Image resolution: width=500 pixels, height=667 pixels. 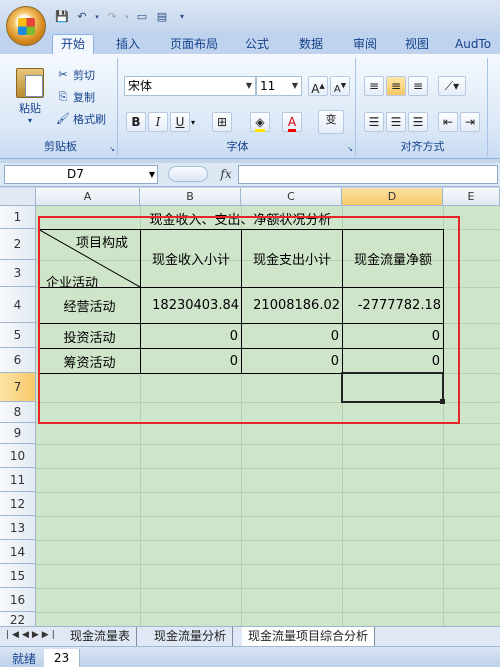 I want to click on row-header-2: 2, so click(x=18, y=244).